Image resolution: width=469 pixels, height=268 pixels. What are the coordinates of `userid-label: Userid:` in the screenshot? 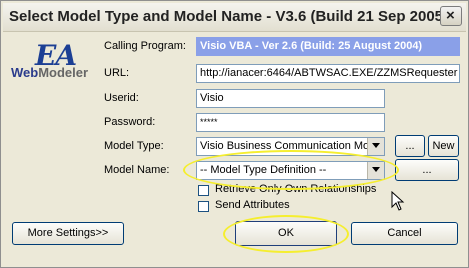 It's located at (121, 98).